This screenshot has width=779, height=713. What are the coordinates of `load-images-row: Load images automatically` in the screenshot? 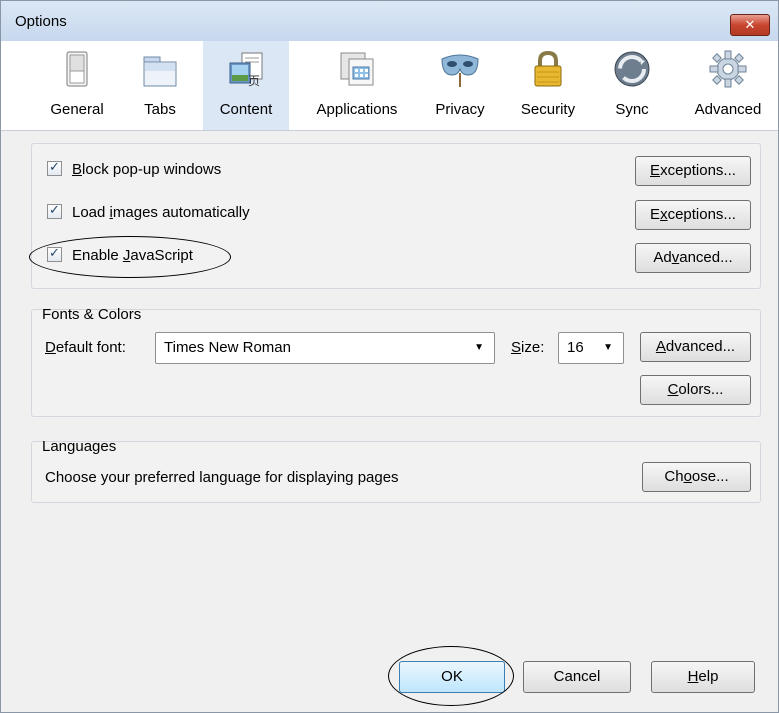 It's located at (148, 211).